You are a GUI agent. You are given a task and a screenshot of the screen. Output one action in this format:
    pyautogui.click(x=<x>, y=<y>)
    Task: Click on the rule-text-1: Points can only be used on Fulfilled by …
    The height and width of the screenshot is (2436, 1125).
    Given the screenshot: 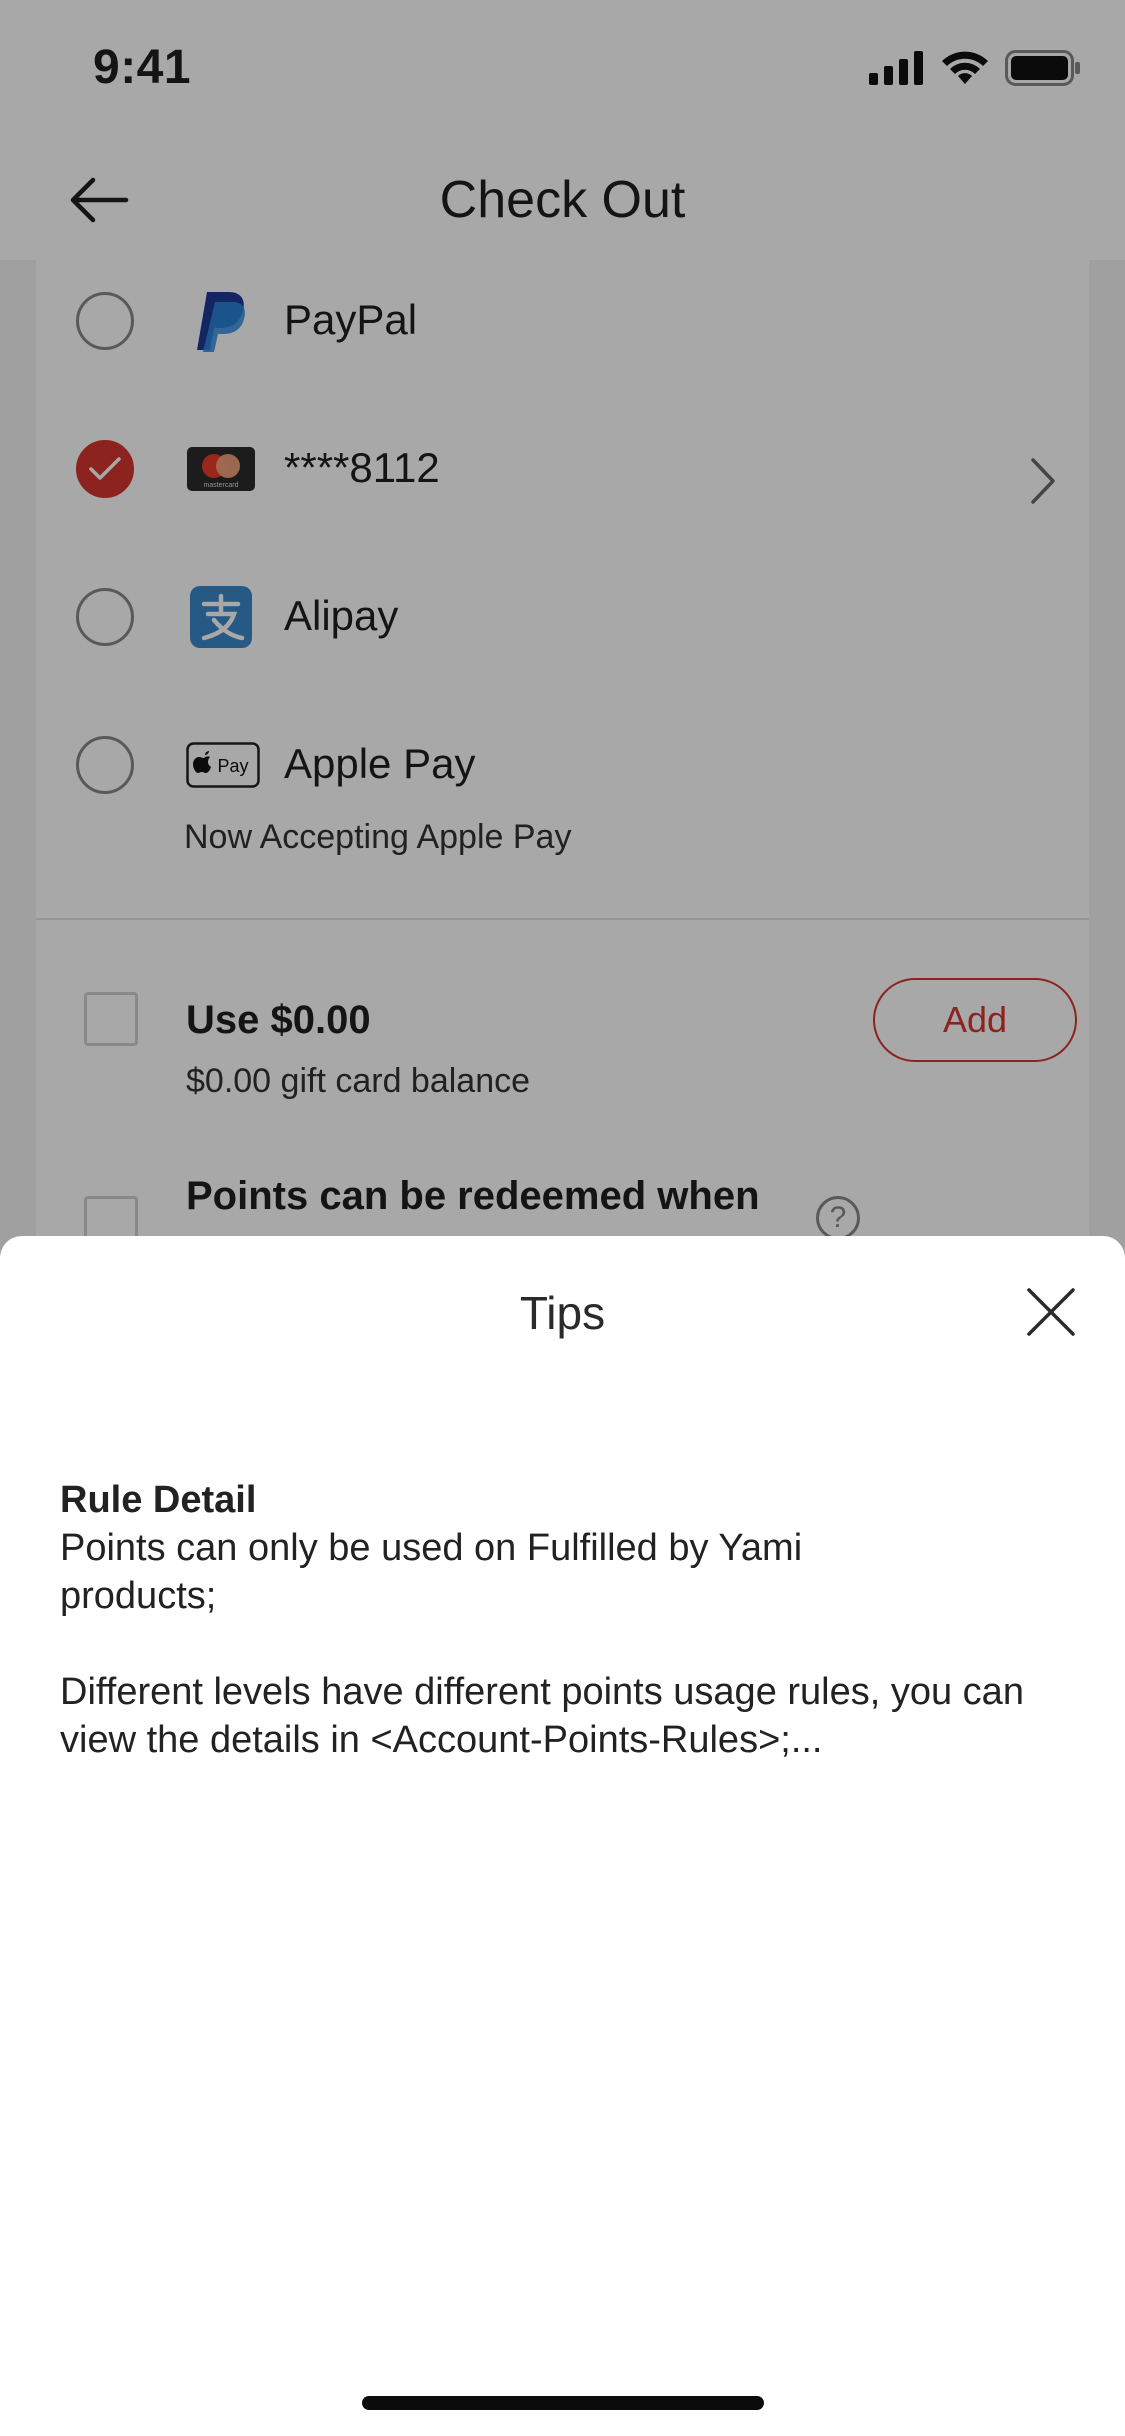 What is the action you would take?
    pyautogui.click(x=431, y=1572)
    